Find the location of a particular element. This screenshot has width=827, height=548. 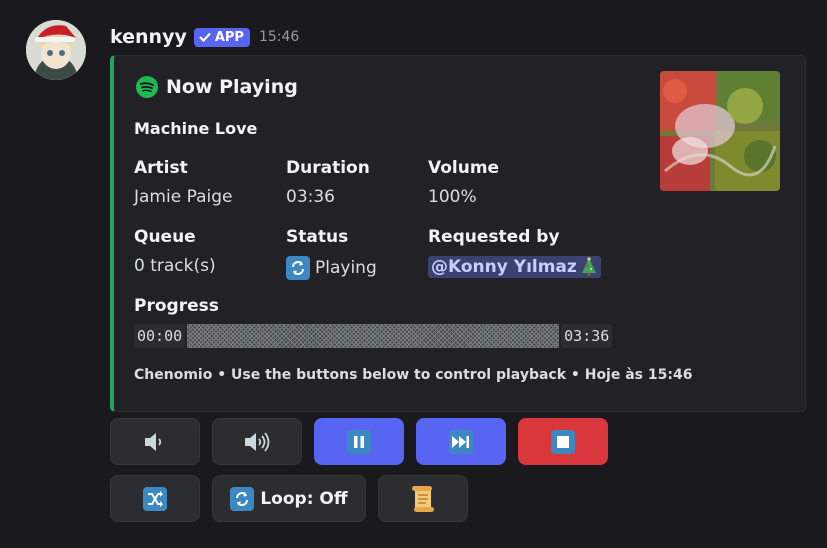

volume-up-icon is located at coordinates (257, 441).